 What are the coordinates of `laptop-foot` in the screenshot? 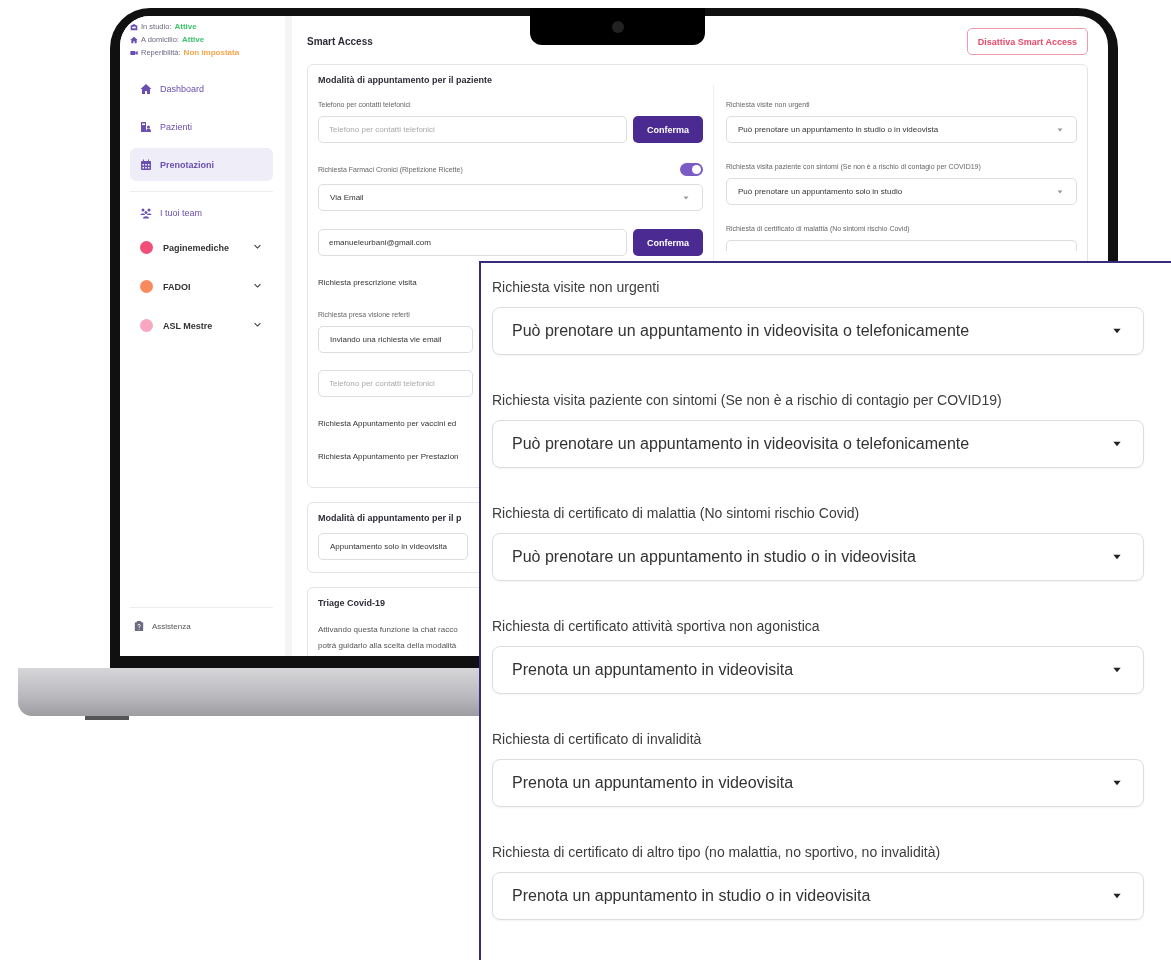 It's located at (107, 718).